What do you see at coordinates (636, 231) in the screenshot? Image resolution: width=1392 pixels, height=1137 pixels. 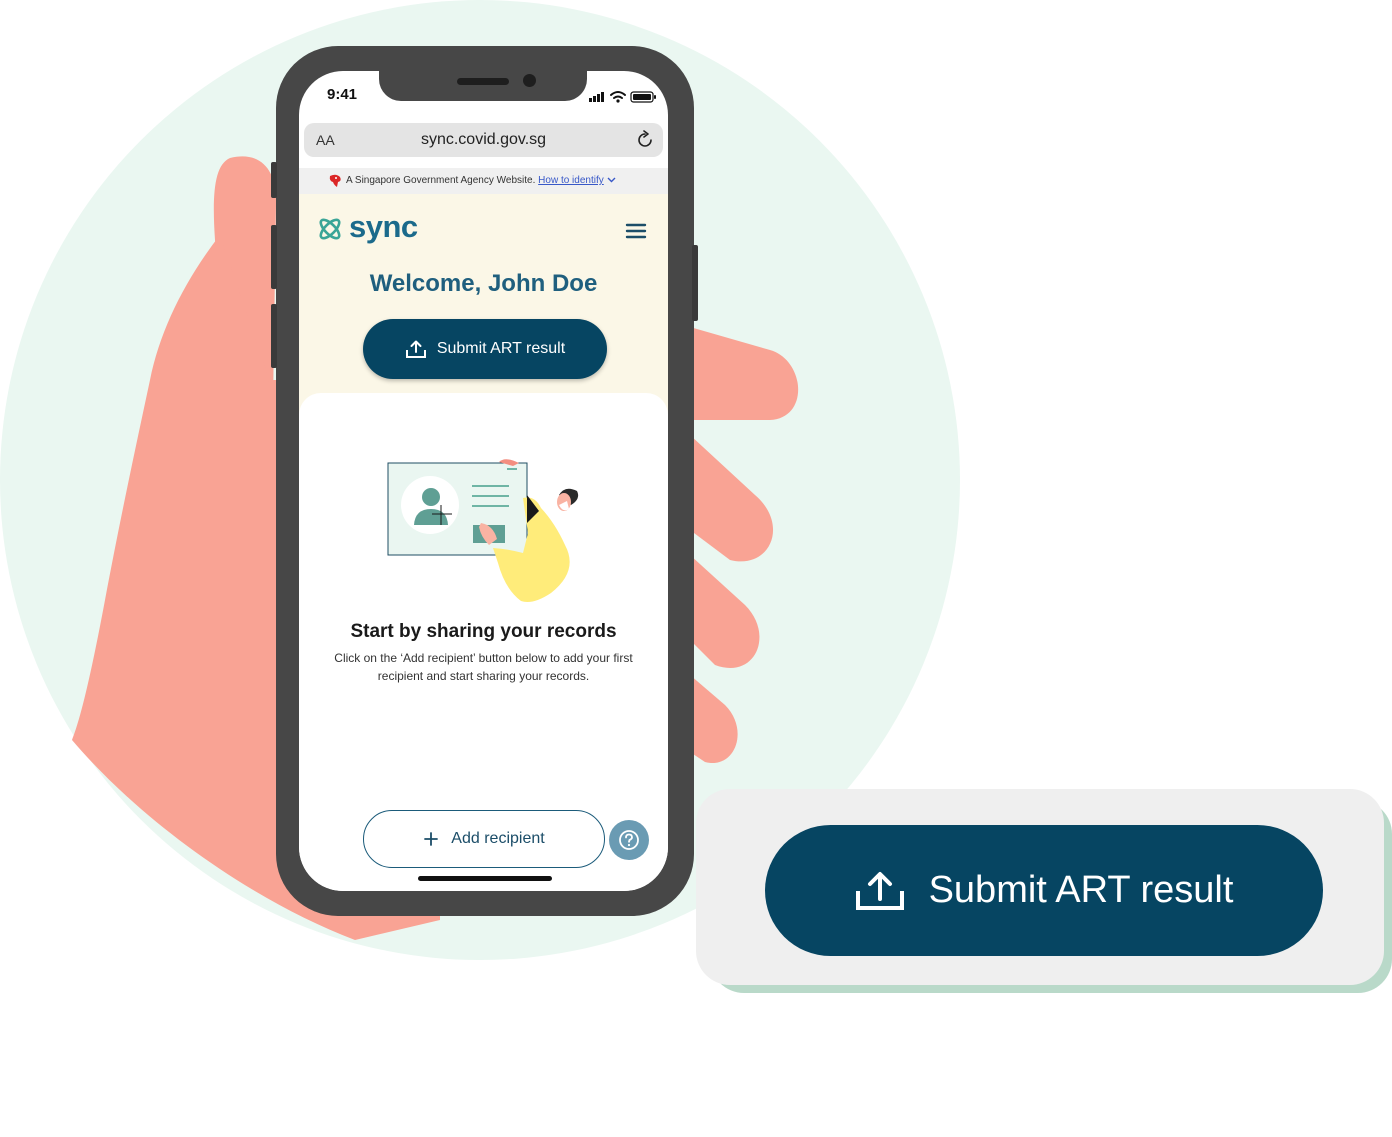 I see `menu-icon` at bounding box center [636, 231].